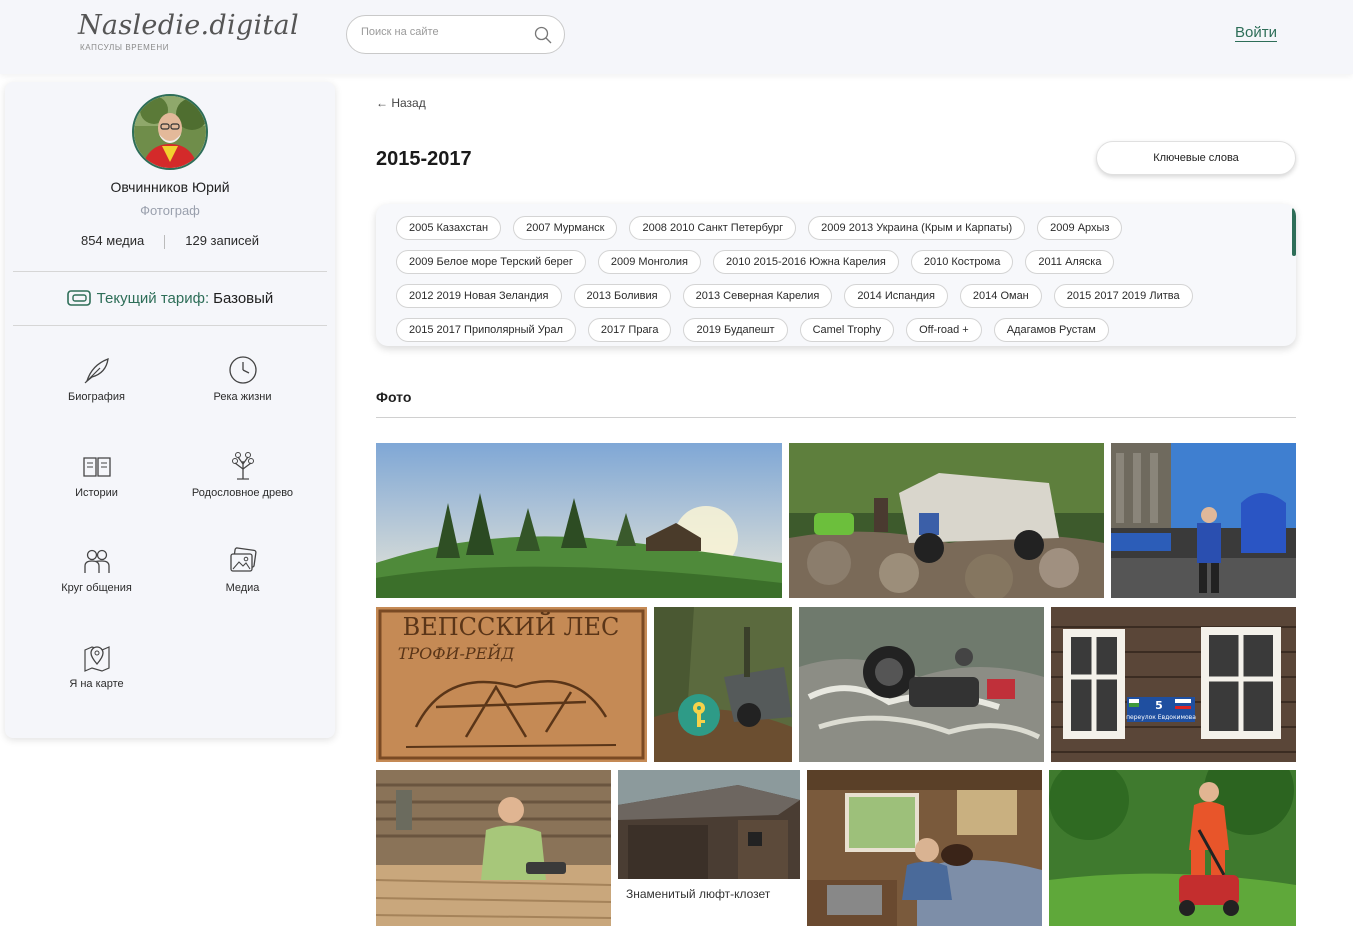  Describe the element at coordinates (723, 684) in the screenshot. I see `photo-forest-jeep` at that location.